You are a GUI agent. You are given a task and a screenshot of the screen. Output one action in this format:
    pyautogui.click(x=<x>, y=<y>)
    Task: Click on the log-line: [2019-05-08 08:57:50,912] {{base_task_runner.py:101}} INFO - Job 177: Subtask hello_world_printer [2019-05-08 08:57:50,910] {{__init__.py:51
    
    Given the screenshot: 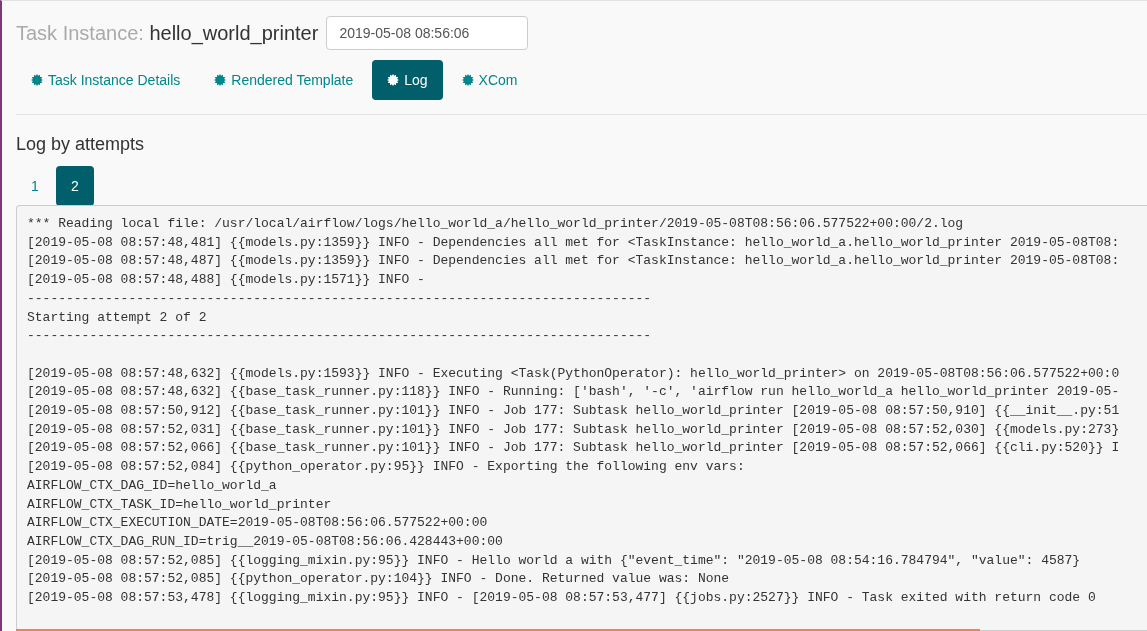 What is the action you would take?
    pyautogui.click(x=573, y=411)
    